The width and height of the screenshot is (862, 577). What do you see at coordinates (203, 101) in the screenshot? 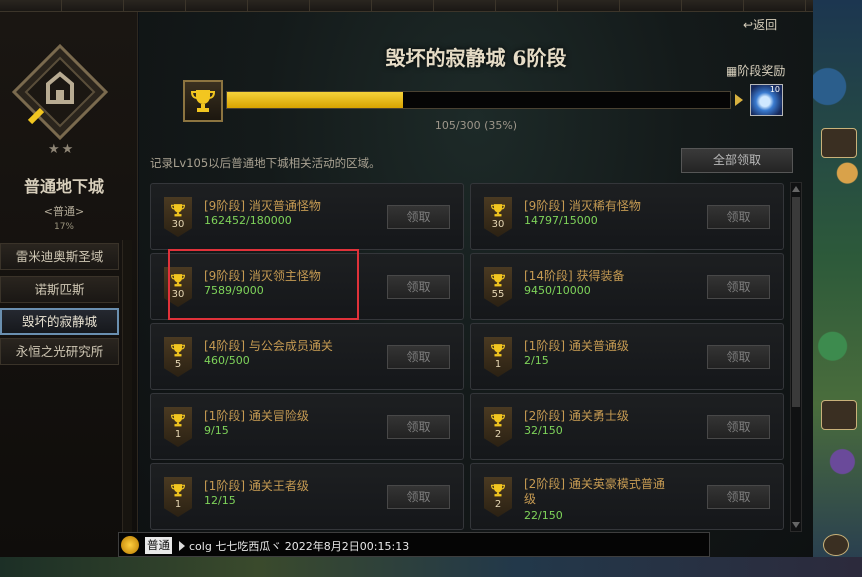
I see `stage-trophy-icon` at bounding box center [203, 101].